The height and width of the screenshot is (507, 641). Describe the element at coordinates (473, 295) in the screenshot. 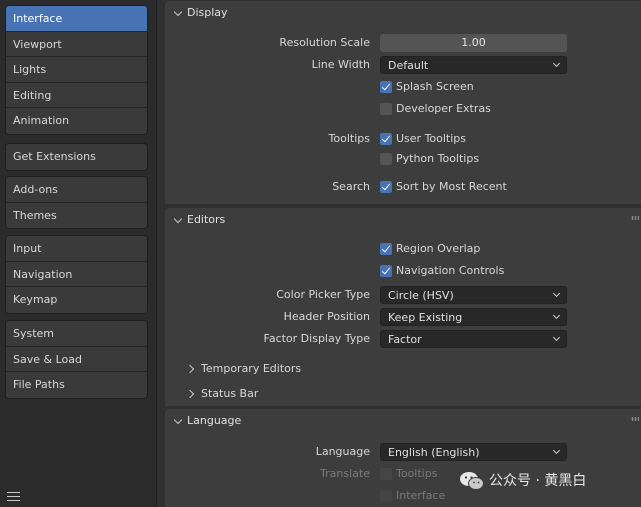

I see `color-picker-type-dropdown: Circle (HSV)` at that location.